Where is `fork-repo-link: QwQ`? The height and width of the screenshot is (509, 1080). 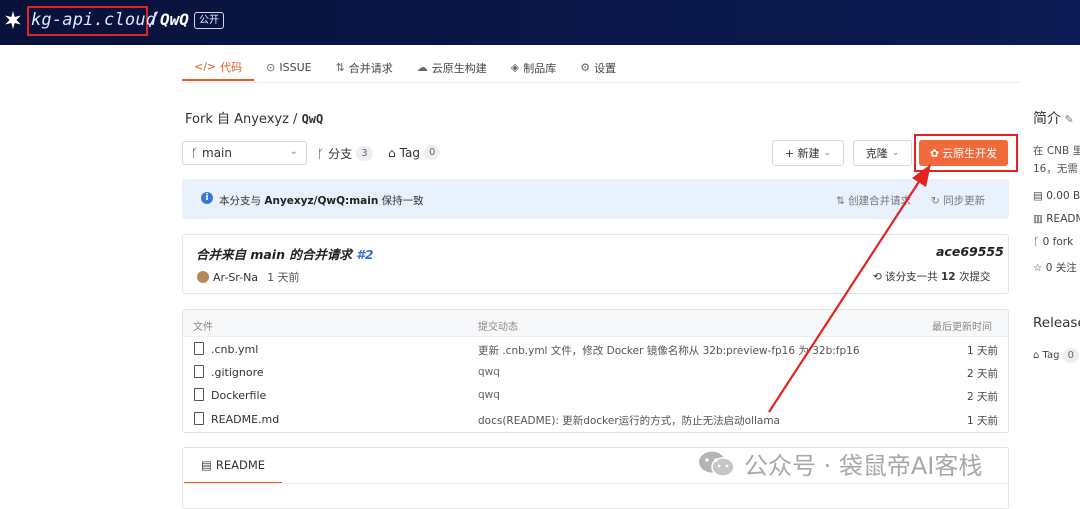
fork-repo-link: QwQ is located at coordinates (313, 119).